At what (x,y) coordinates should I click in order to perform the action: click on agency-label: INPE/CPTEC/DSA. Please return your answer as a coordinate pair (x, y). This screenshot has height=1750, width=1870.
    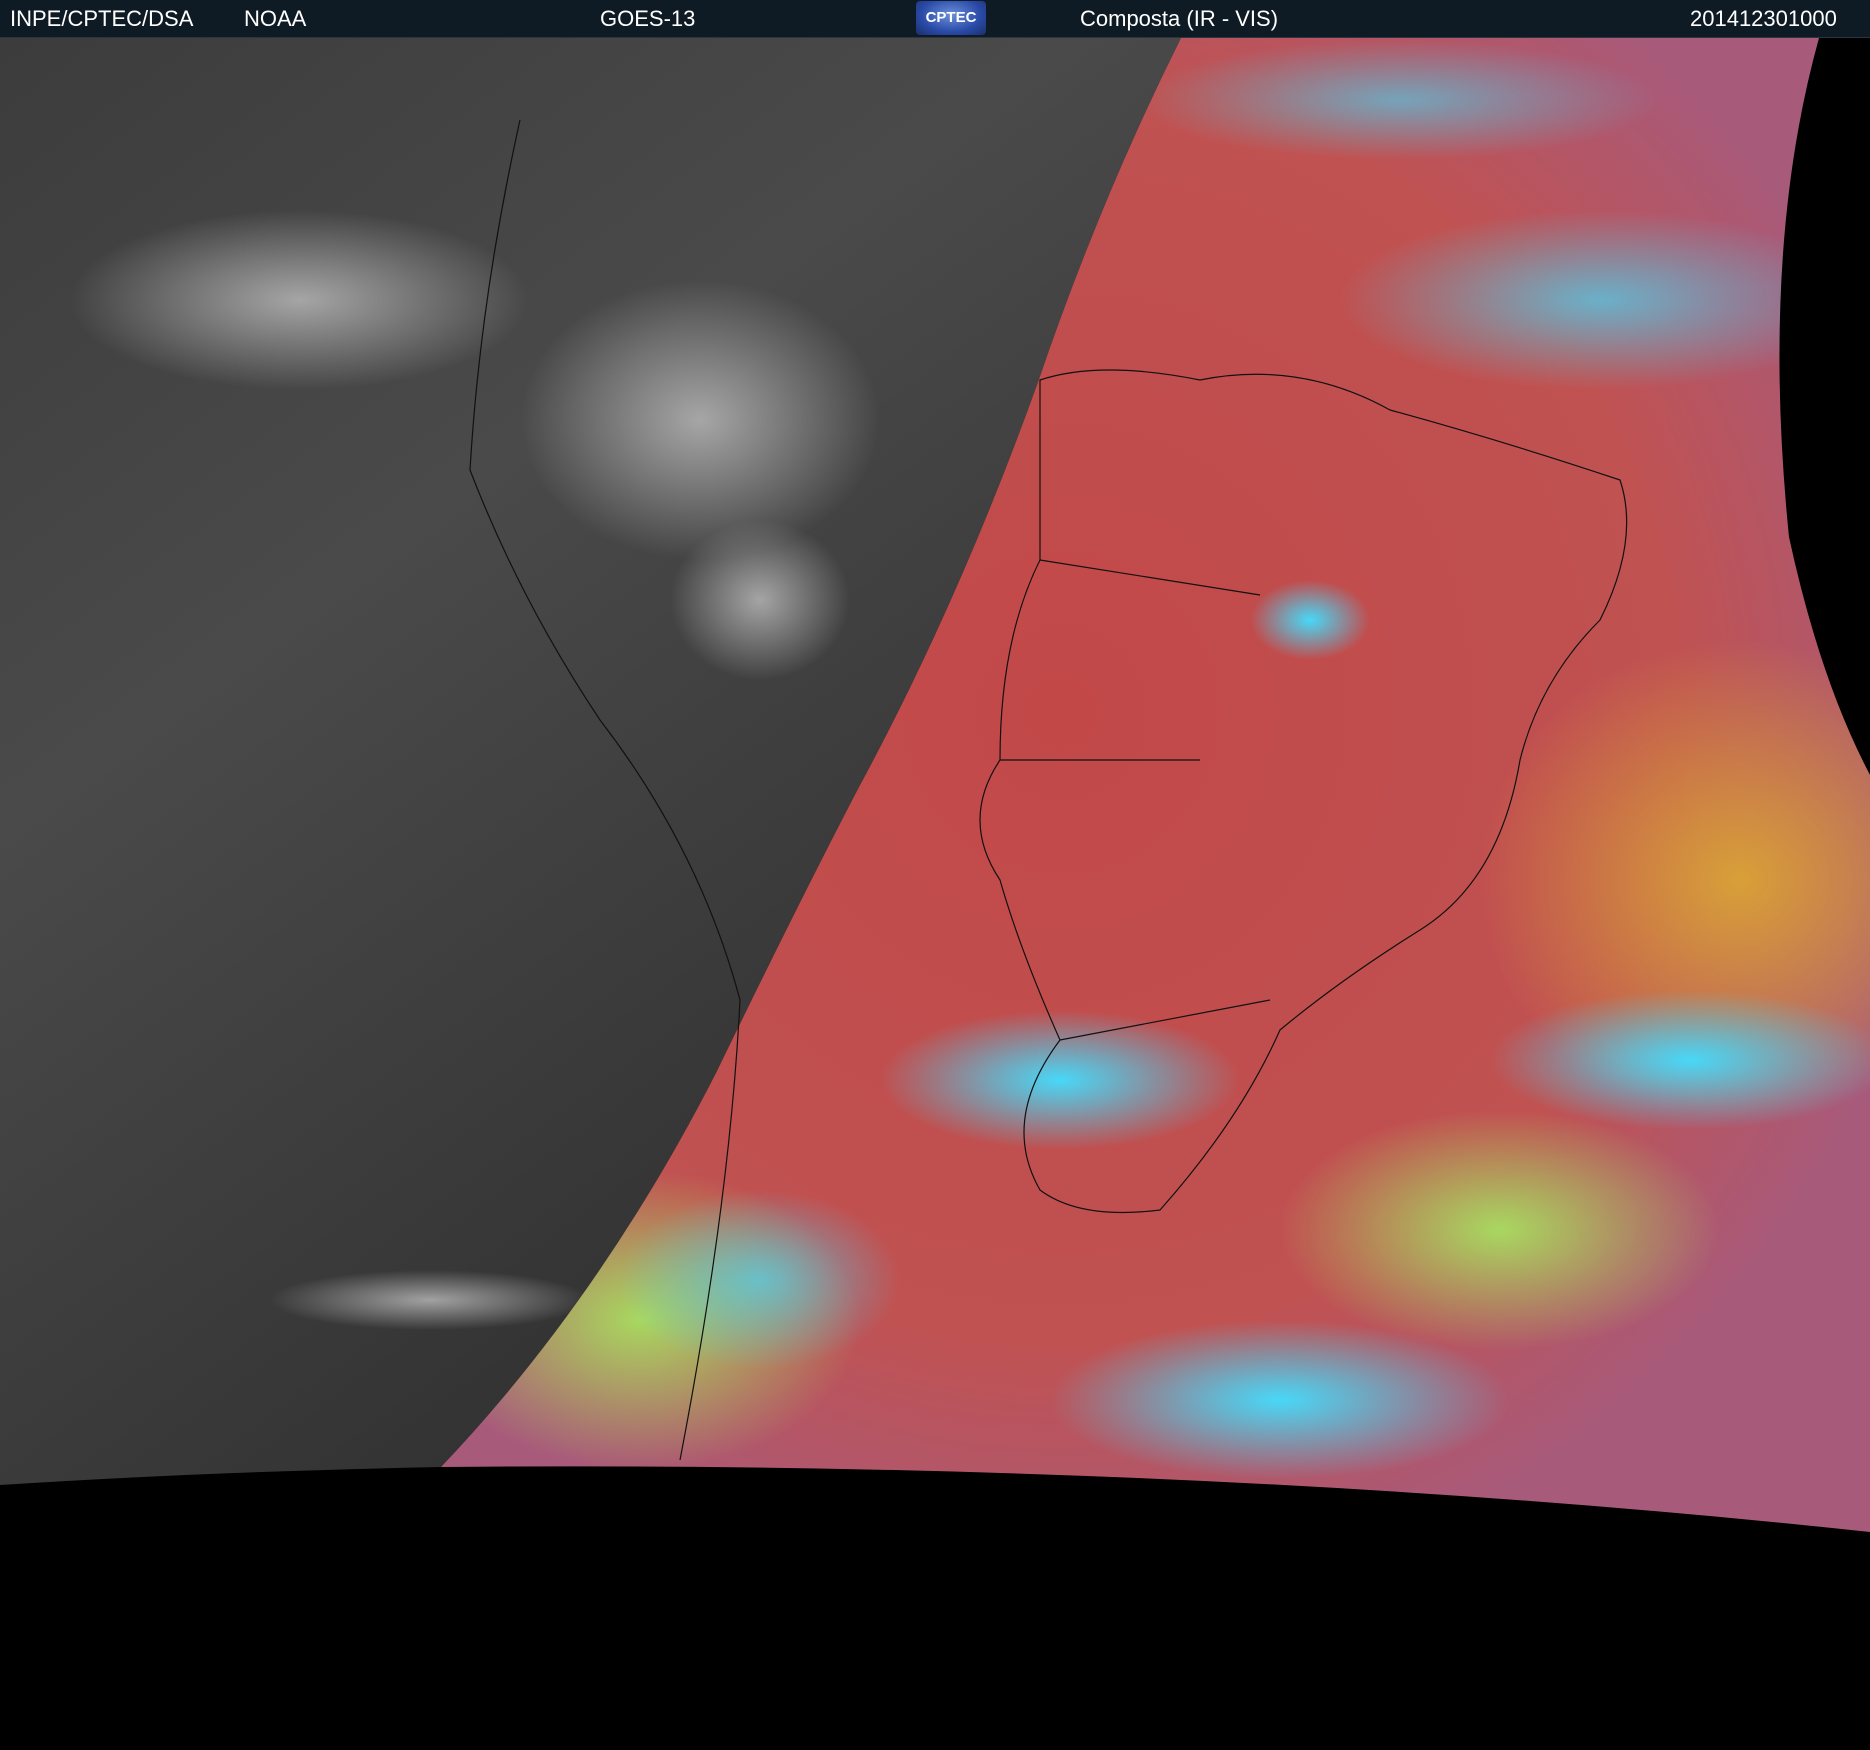
    Looking at the image, I should click on (102, 18).